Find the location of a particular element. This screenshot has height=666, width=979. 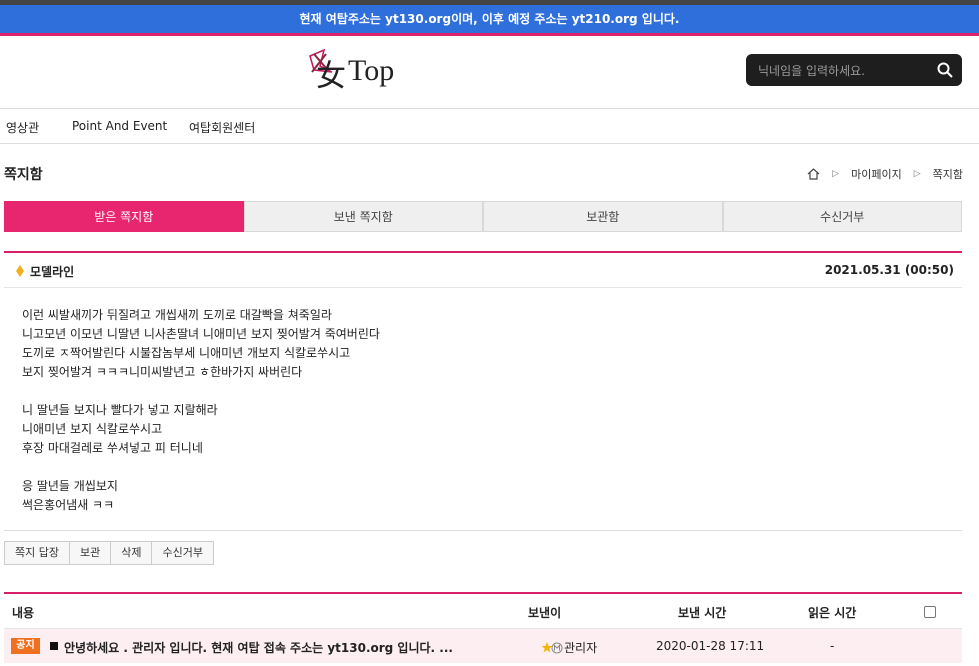

page-title: 쪽지함 is located at coordinates (23, 175).